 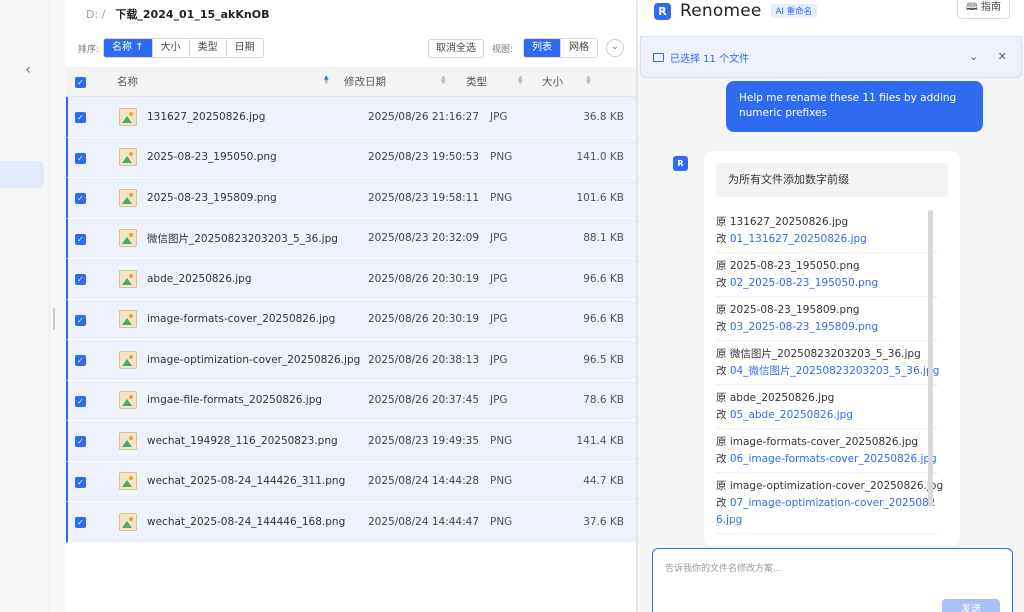 What do you see at coordinates (832, 580) in the screenshot?
I see `chat-input: 告诉我你的文件名修改方案... 发送` at bounding box center [832, 580].